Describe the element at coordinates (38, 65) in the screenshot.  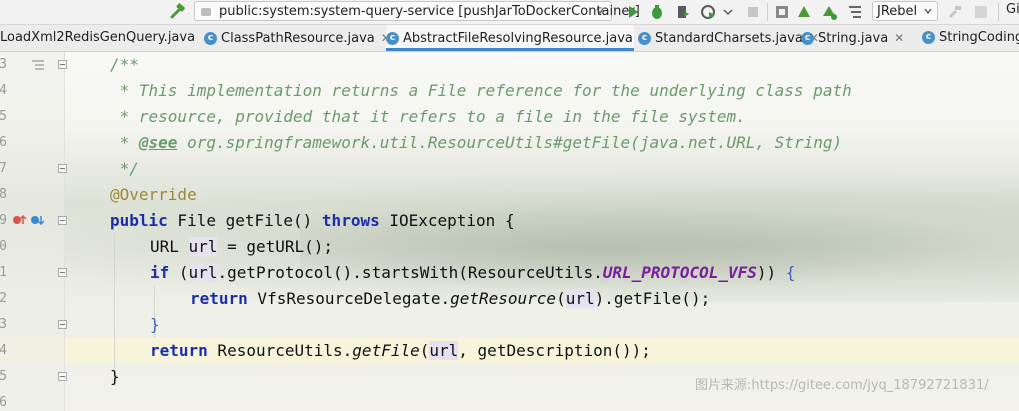
I see `javadoc-toggle-icon` at that location.